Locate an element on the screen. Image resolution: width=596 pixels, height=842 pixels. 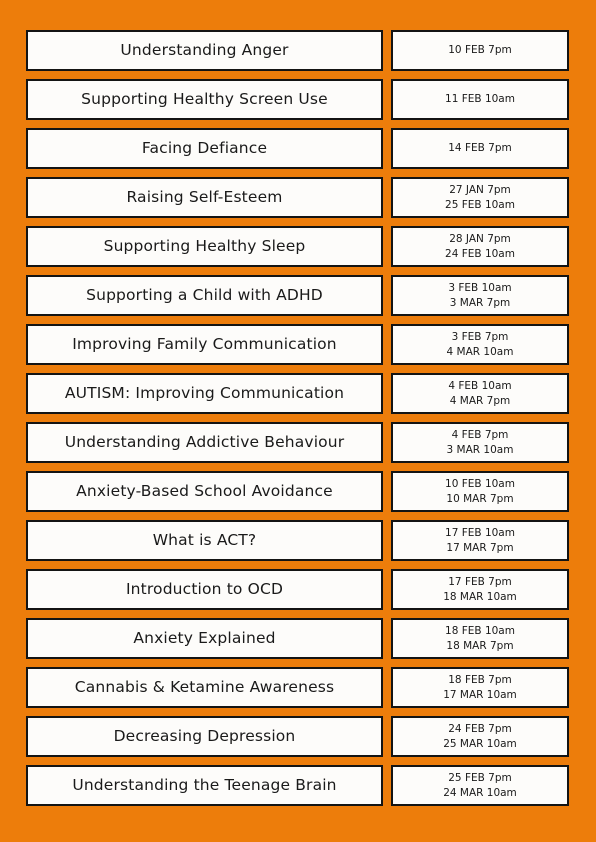
workshop-dates-cell: 11 FEB 10am is located at coordinates (480, 99).